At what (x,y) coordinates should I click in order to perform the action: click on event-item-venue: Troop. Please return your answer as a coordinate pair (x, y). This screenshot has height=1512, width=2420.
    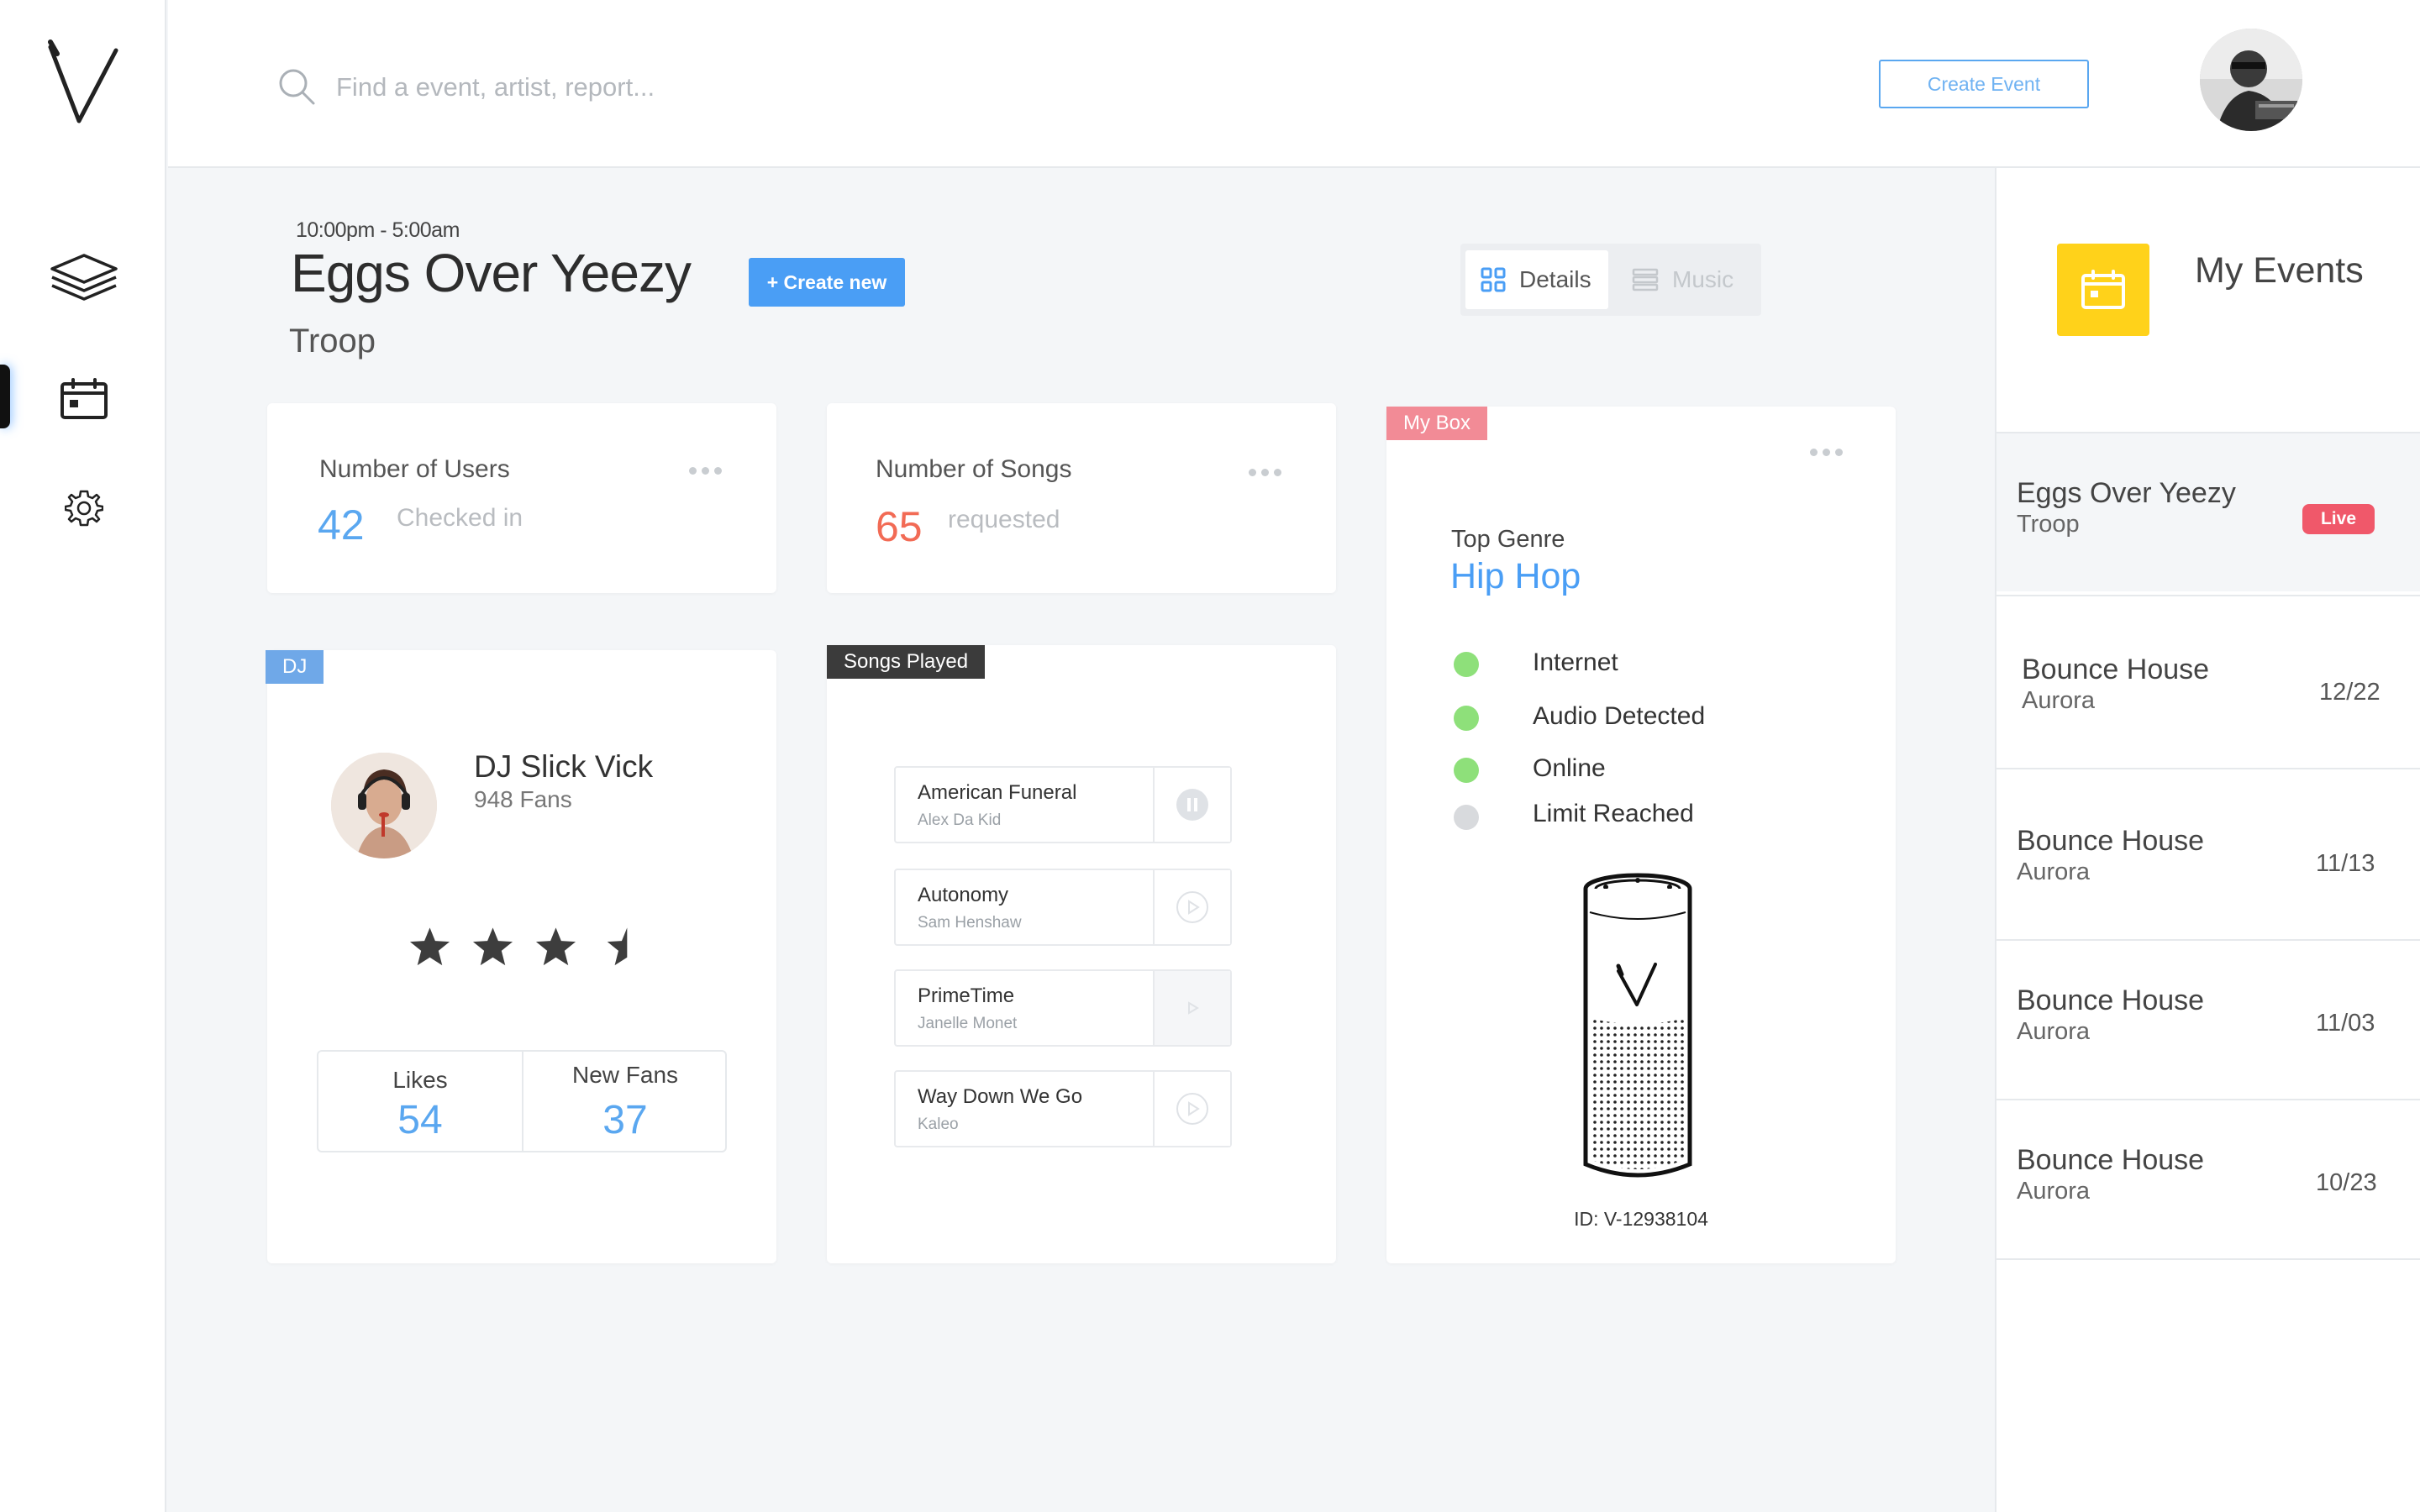
    Looking at the image, I should click on (2048, 524).